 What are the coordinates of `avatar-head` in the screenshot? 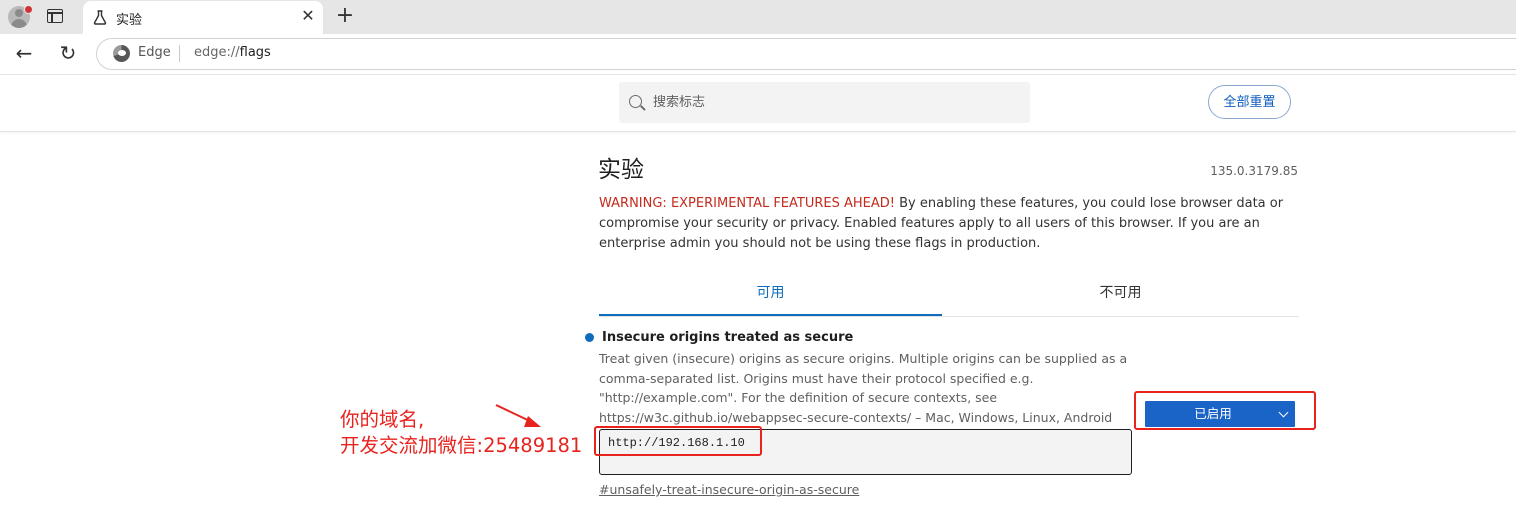 It's located at (19, 13).